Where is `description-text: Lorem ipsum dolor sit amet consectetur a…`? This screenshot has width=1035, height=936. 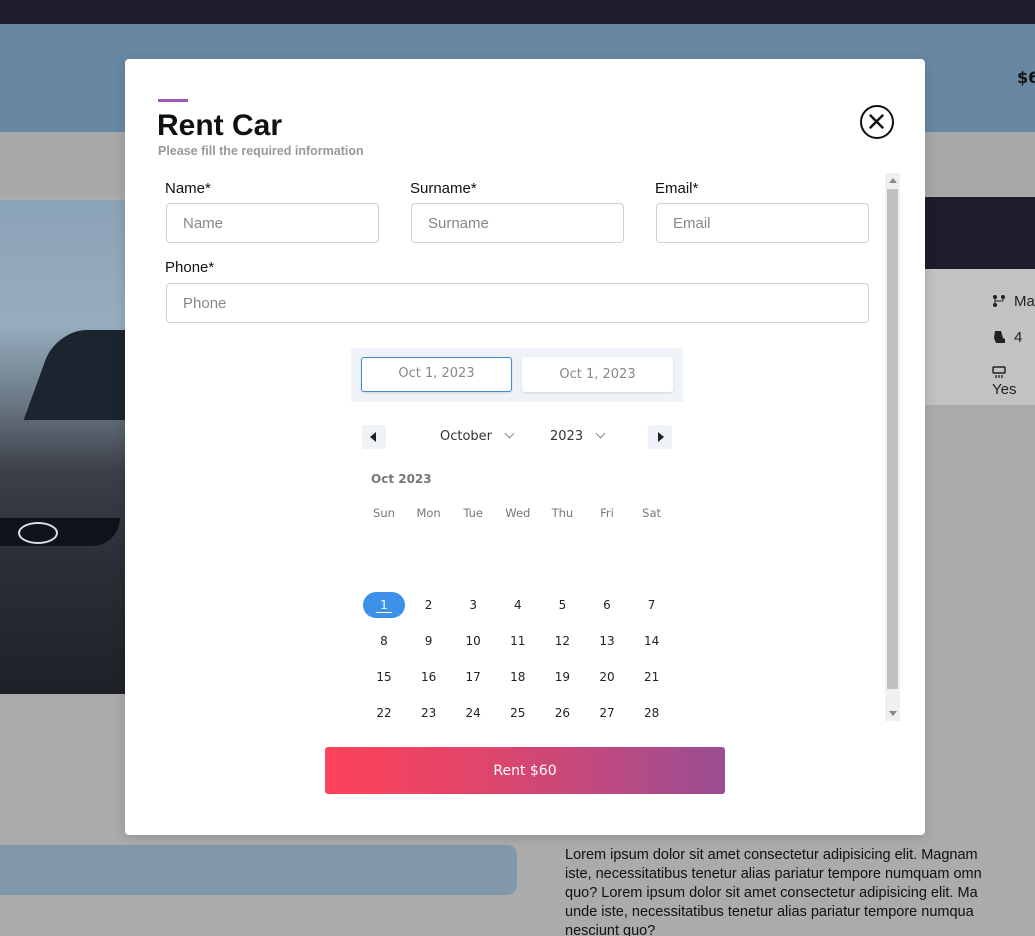 description-text: Lorem ipsum dolor sit amet consectetur a… is located at coordinates (800, 891).